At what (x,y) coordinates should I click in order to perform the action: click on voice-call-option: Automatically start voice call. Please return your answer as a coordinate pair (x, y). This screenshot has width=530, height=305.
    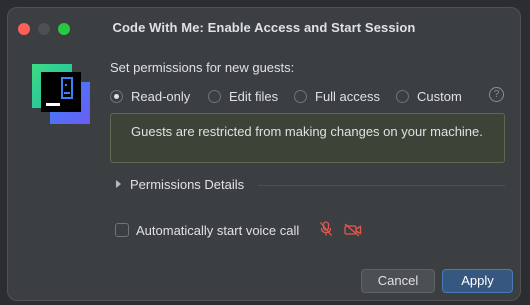
    Looking at the image, I should click on (207, 230).